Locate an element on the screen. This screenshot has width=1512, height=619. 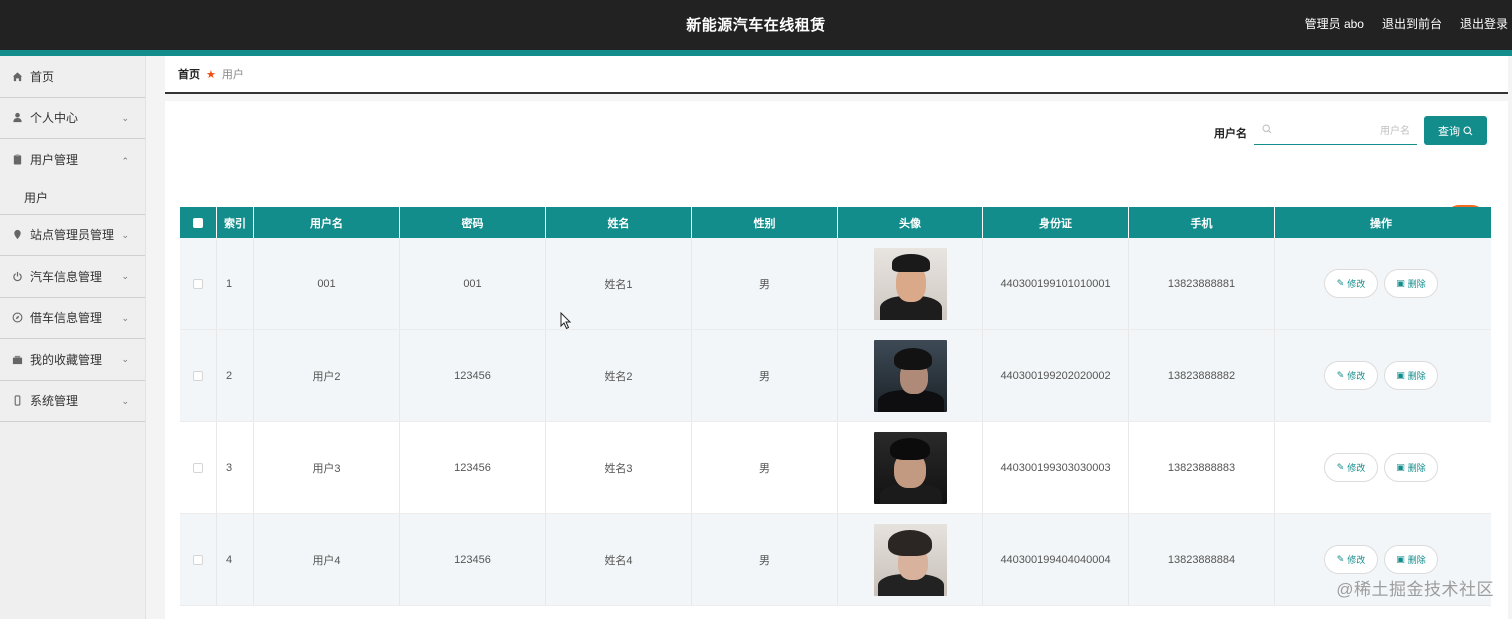
sidebar-item-label: 系统管理 is located at coordinates (54, 401).